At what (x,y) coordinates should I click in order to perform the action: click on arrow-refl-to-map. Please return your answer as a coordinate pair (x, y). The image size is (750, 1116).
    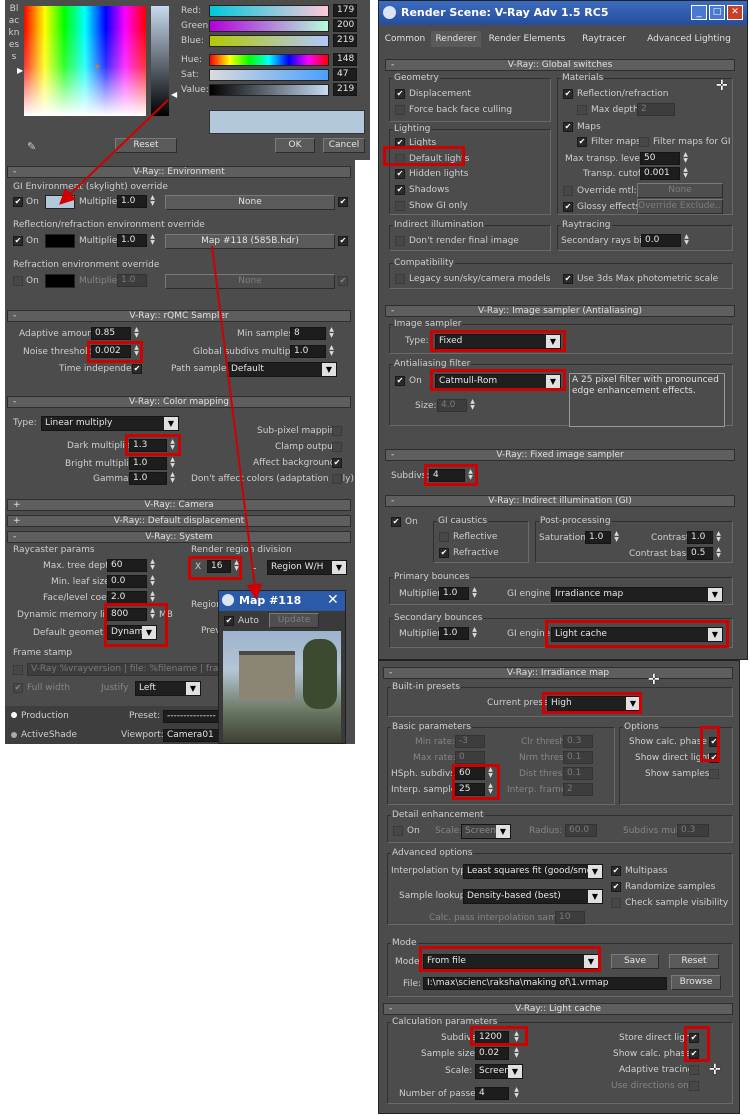
    Looking at the image, I should click on (237, 422).